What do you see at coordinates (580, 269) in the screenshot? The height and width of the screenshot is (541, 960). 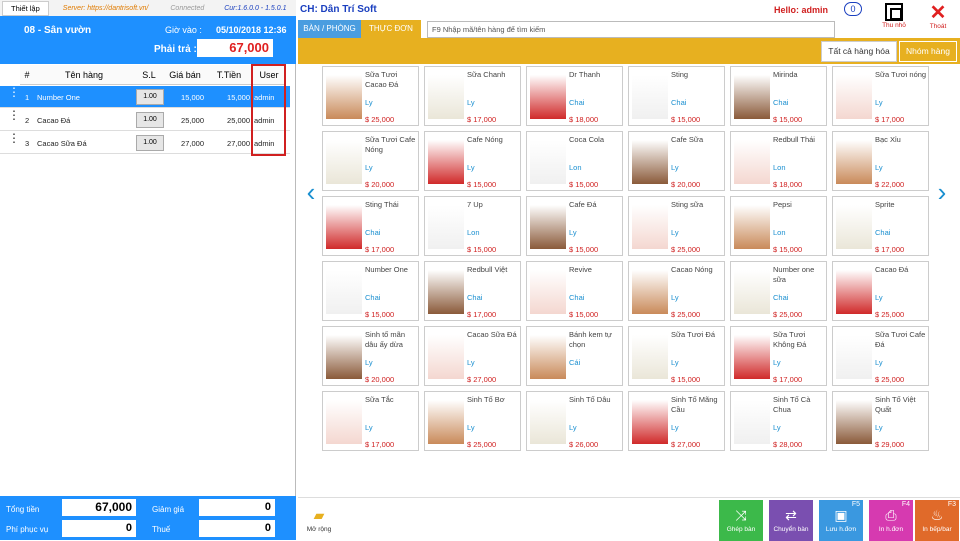 I see `product-name: Revive` at bounding box center [580, 269].